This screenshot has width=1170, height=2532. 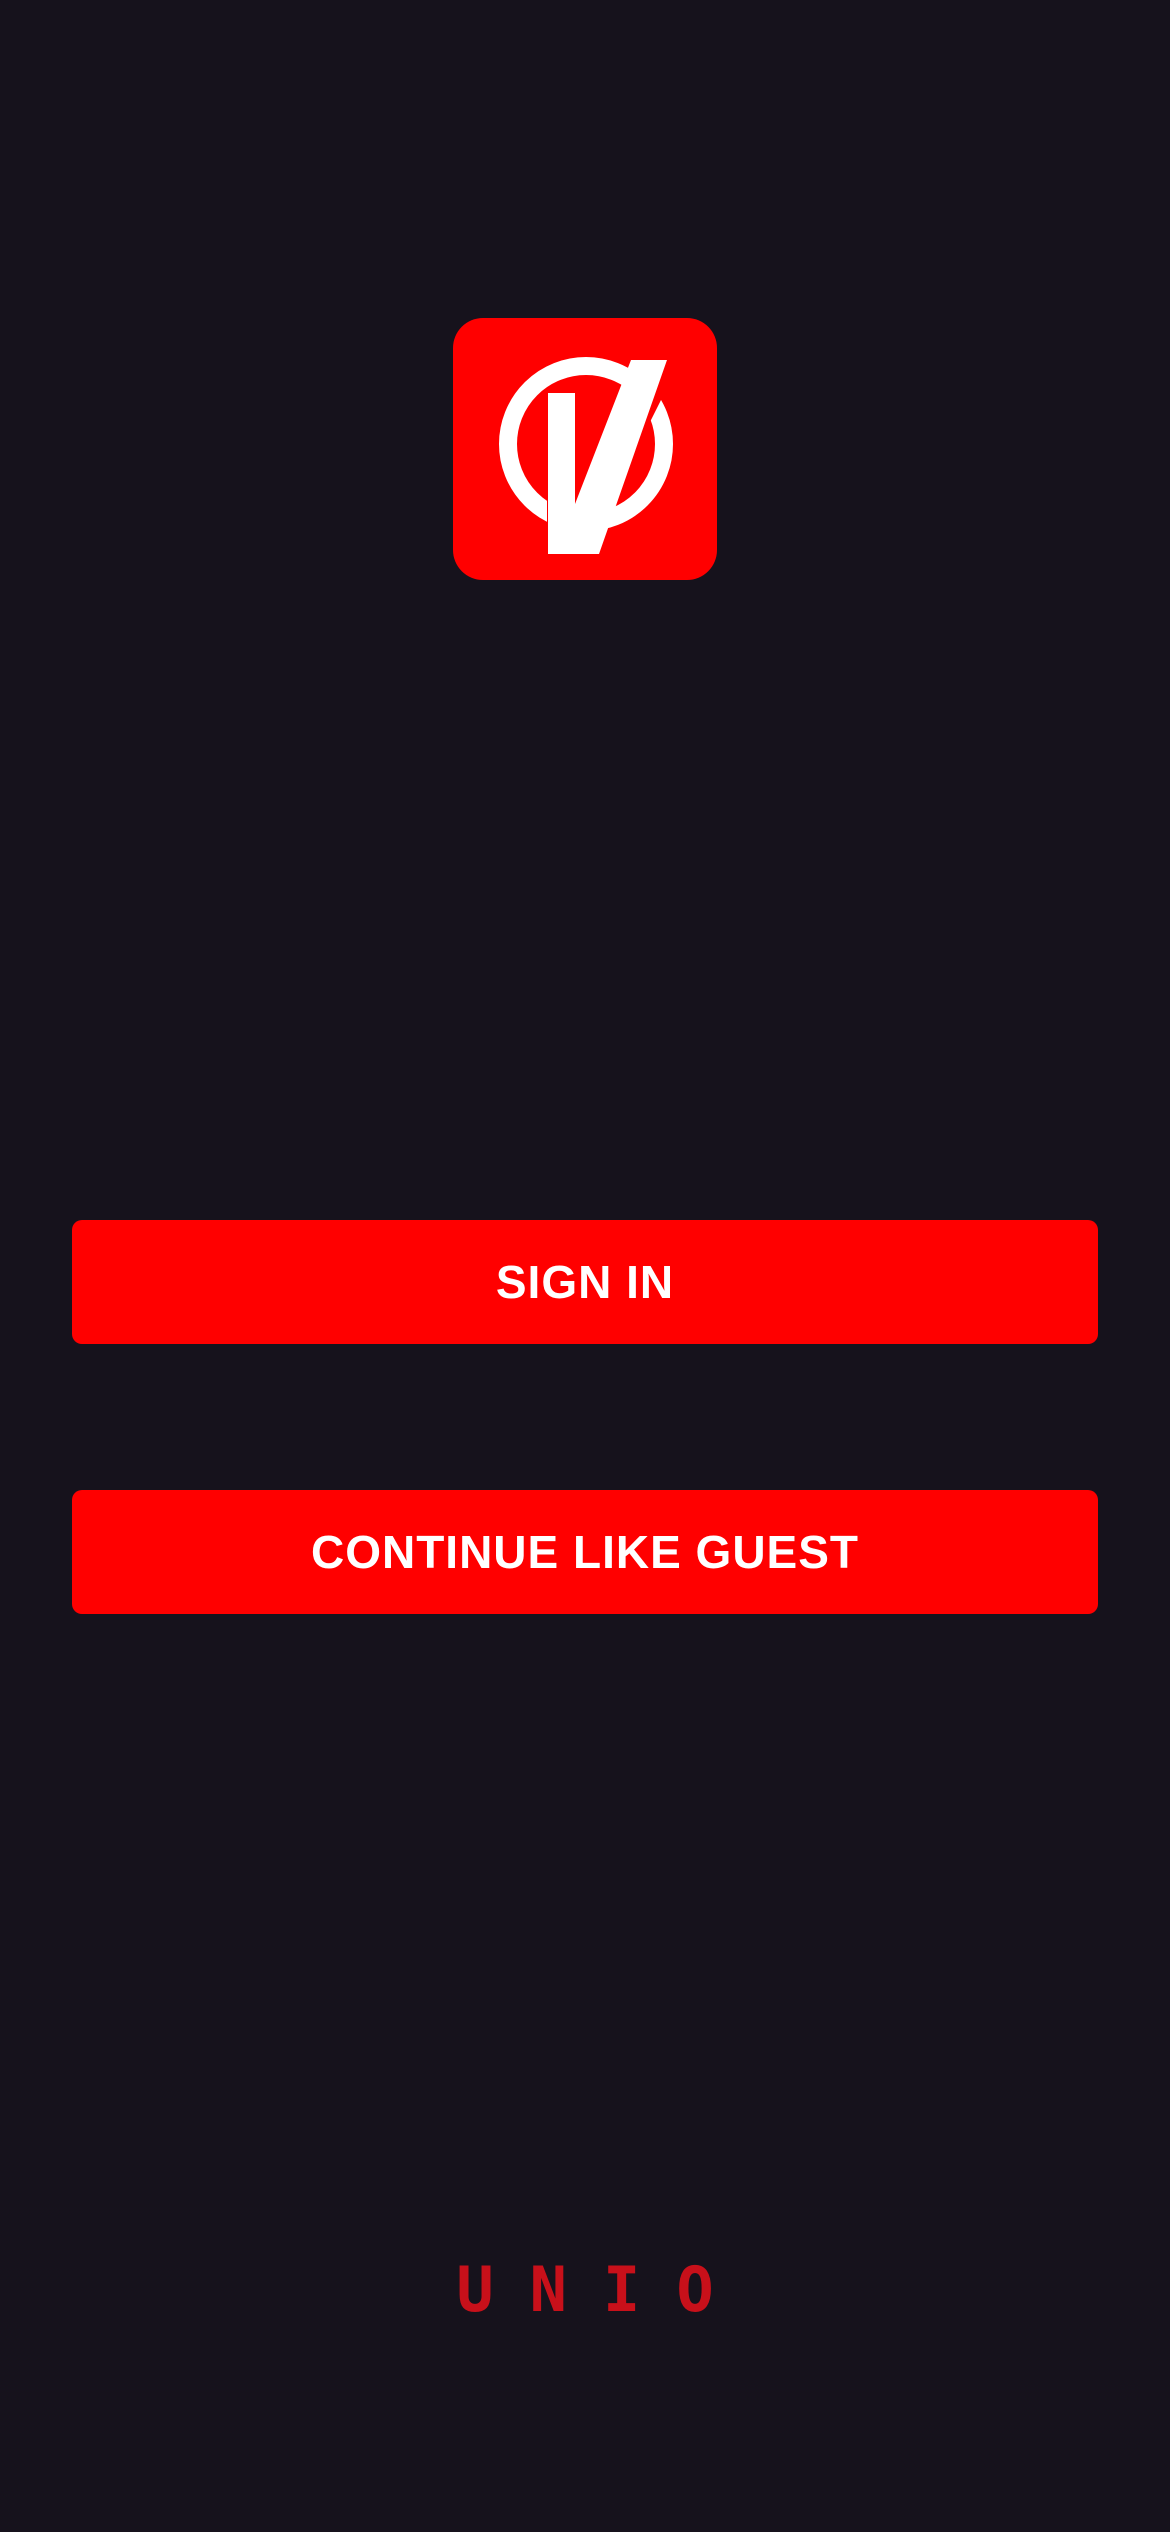 What do you see at coordinates (591, 455) in the screenshot?
I see `unio-logo-icon` at bounding box center [591, 455].